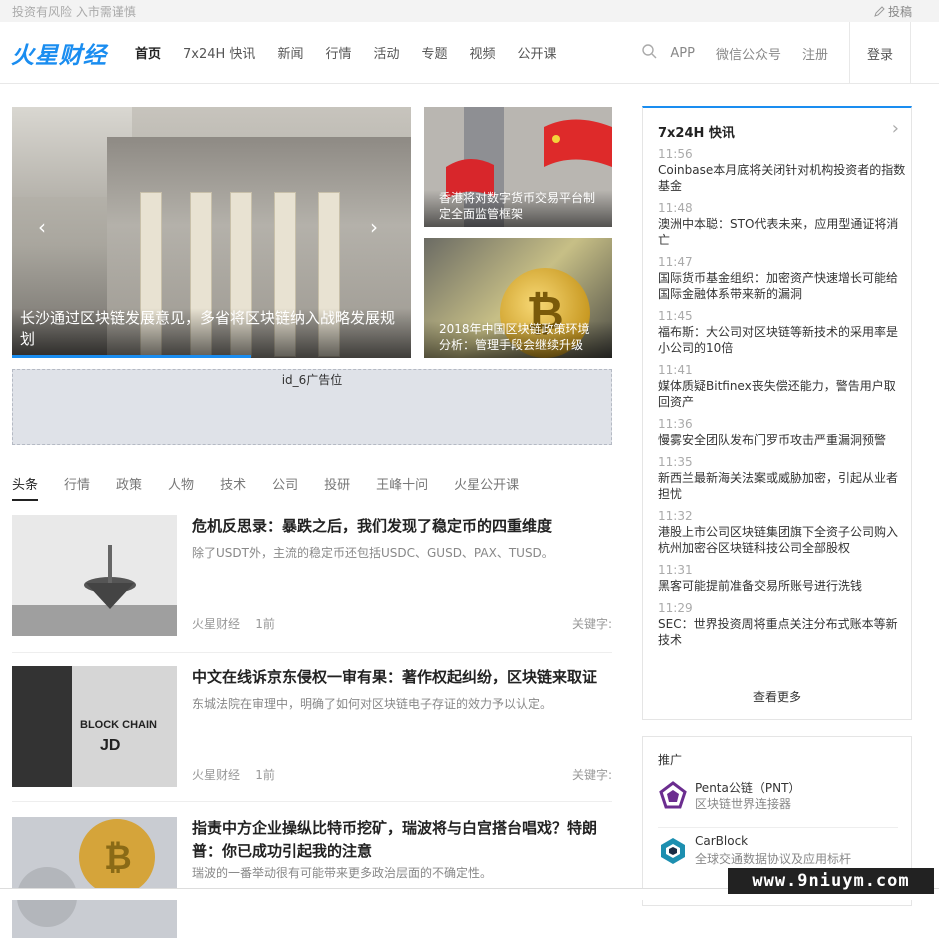 The width and height of the screenshot is (939, 938). I want to click on tab-open-class: 火星公开课, so click(486, 487).